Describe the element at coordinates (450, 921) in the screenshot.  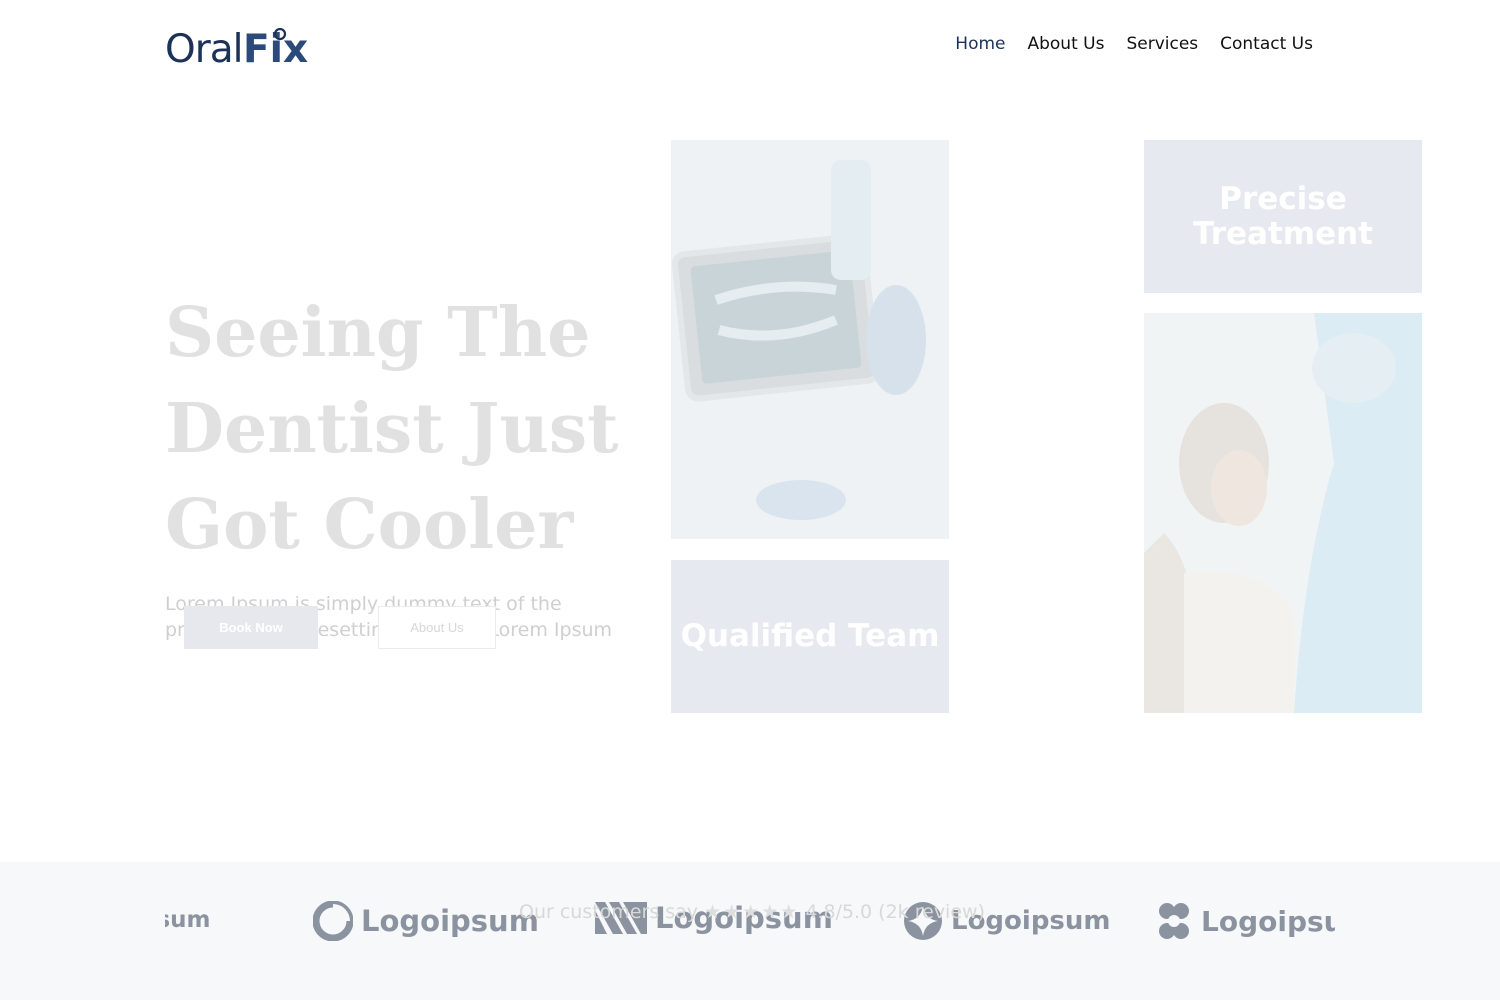
I see `partner-logo-1-text: Logoipsum` at that location.